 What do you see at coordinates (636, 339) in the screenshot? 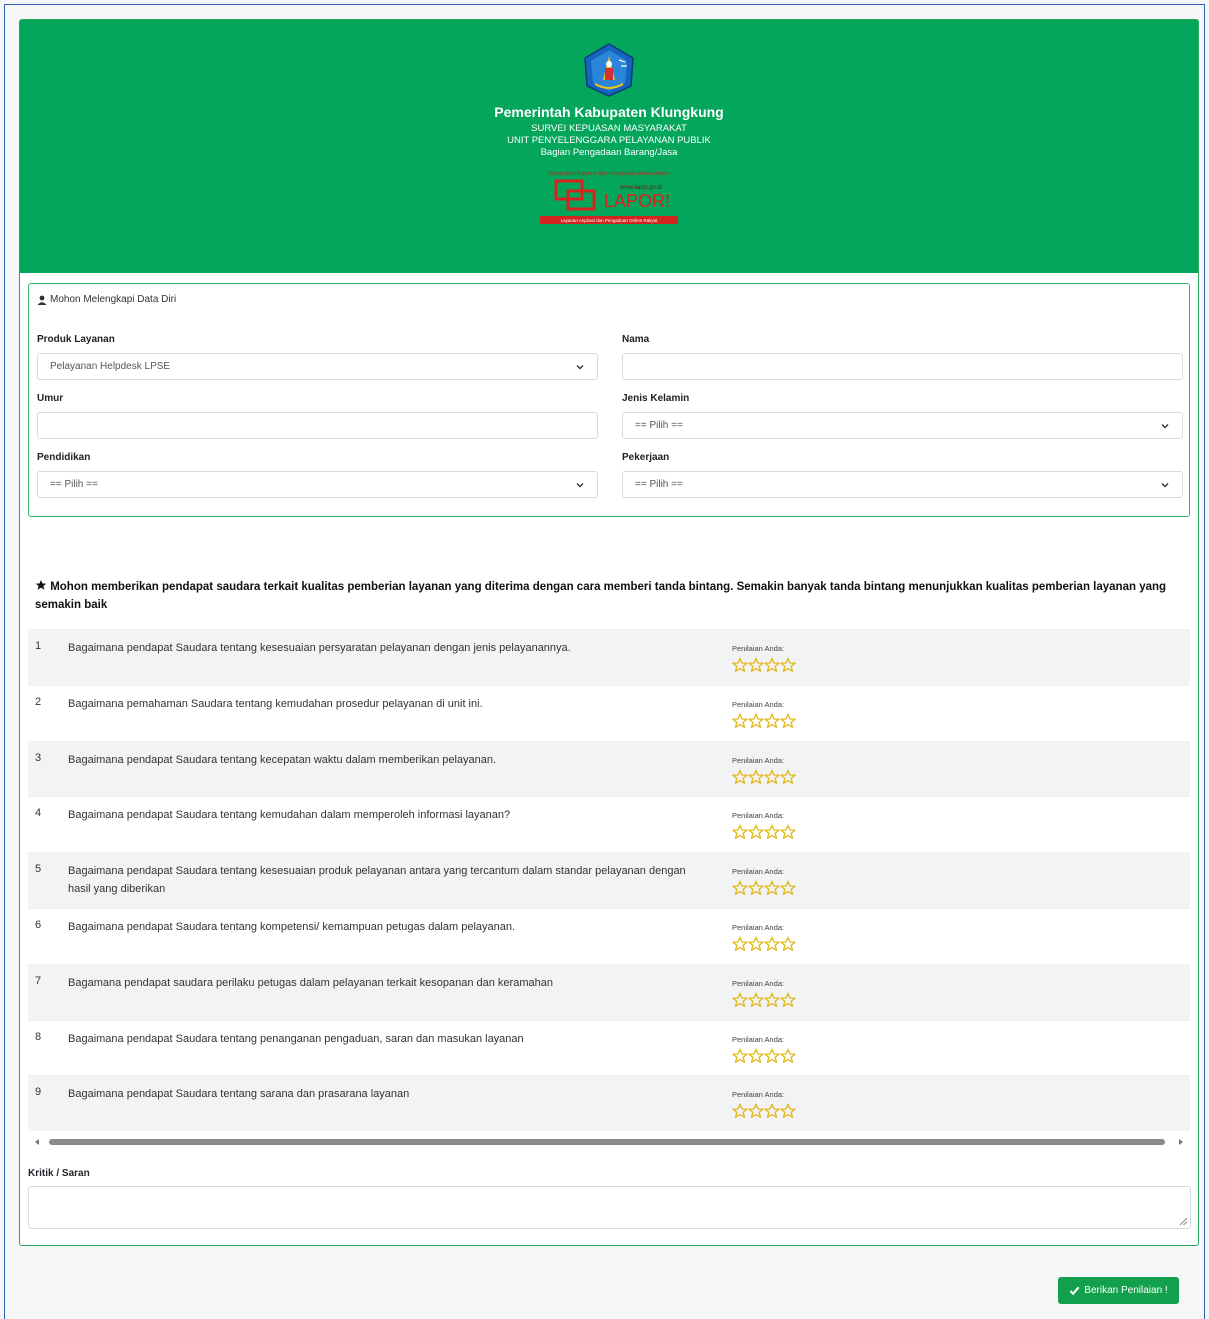
I see `nama-label: Nama` at bounding box center [636, 339].